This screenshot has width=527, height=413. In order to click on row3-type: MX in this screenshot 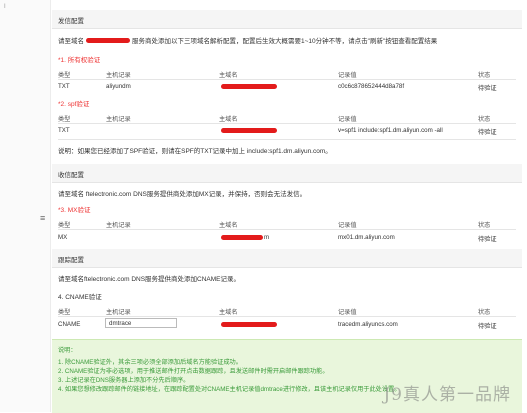, I will do `click(63, 237)`.